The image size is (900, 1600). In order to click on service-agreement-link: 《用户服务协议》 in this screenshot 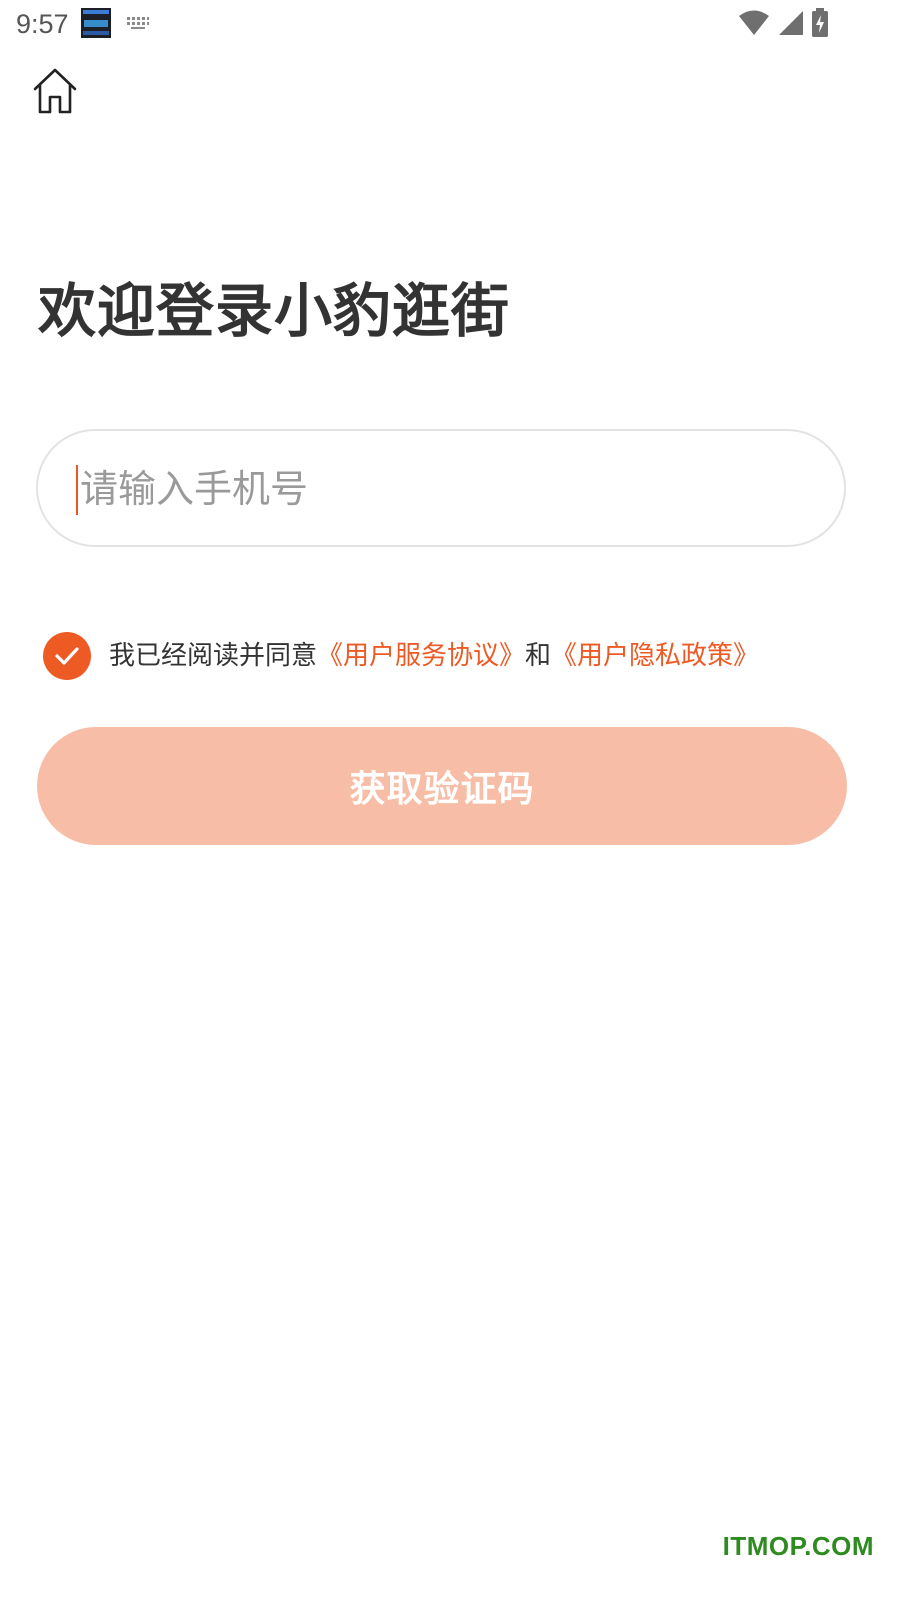, I will do `click(421, 656)`.